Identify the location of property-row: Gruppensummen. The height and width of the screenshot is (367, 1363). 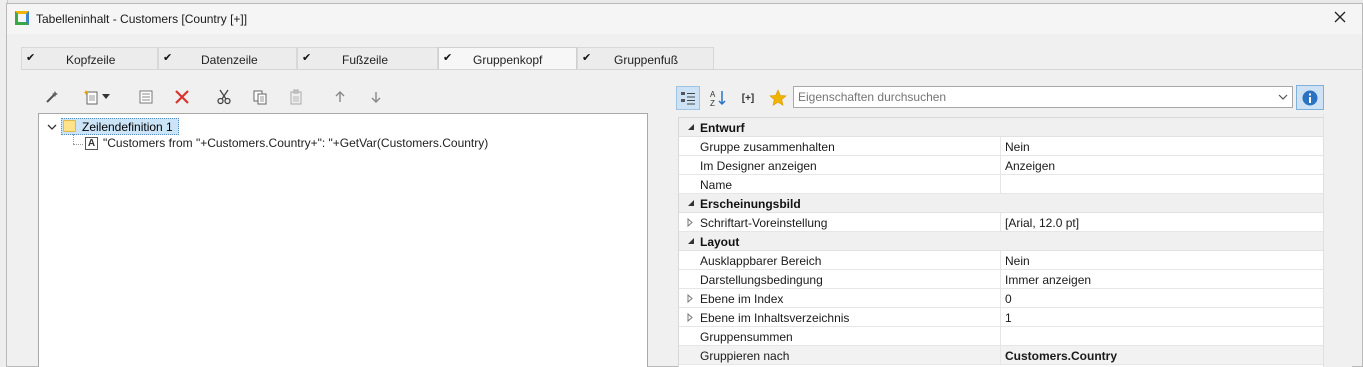
(1003, 336).